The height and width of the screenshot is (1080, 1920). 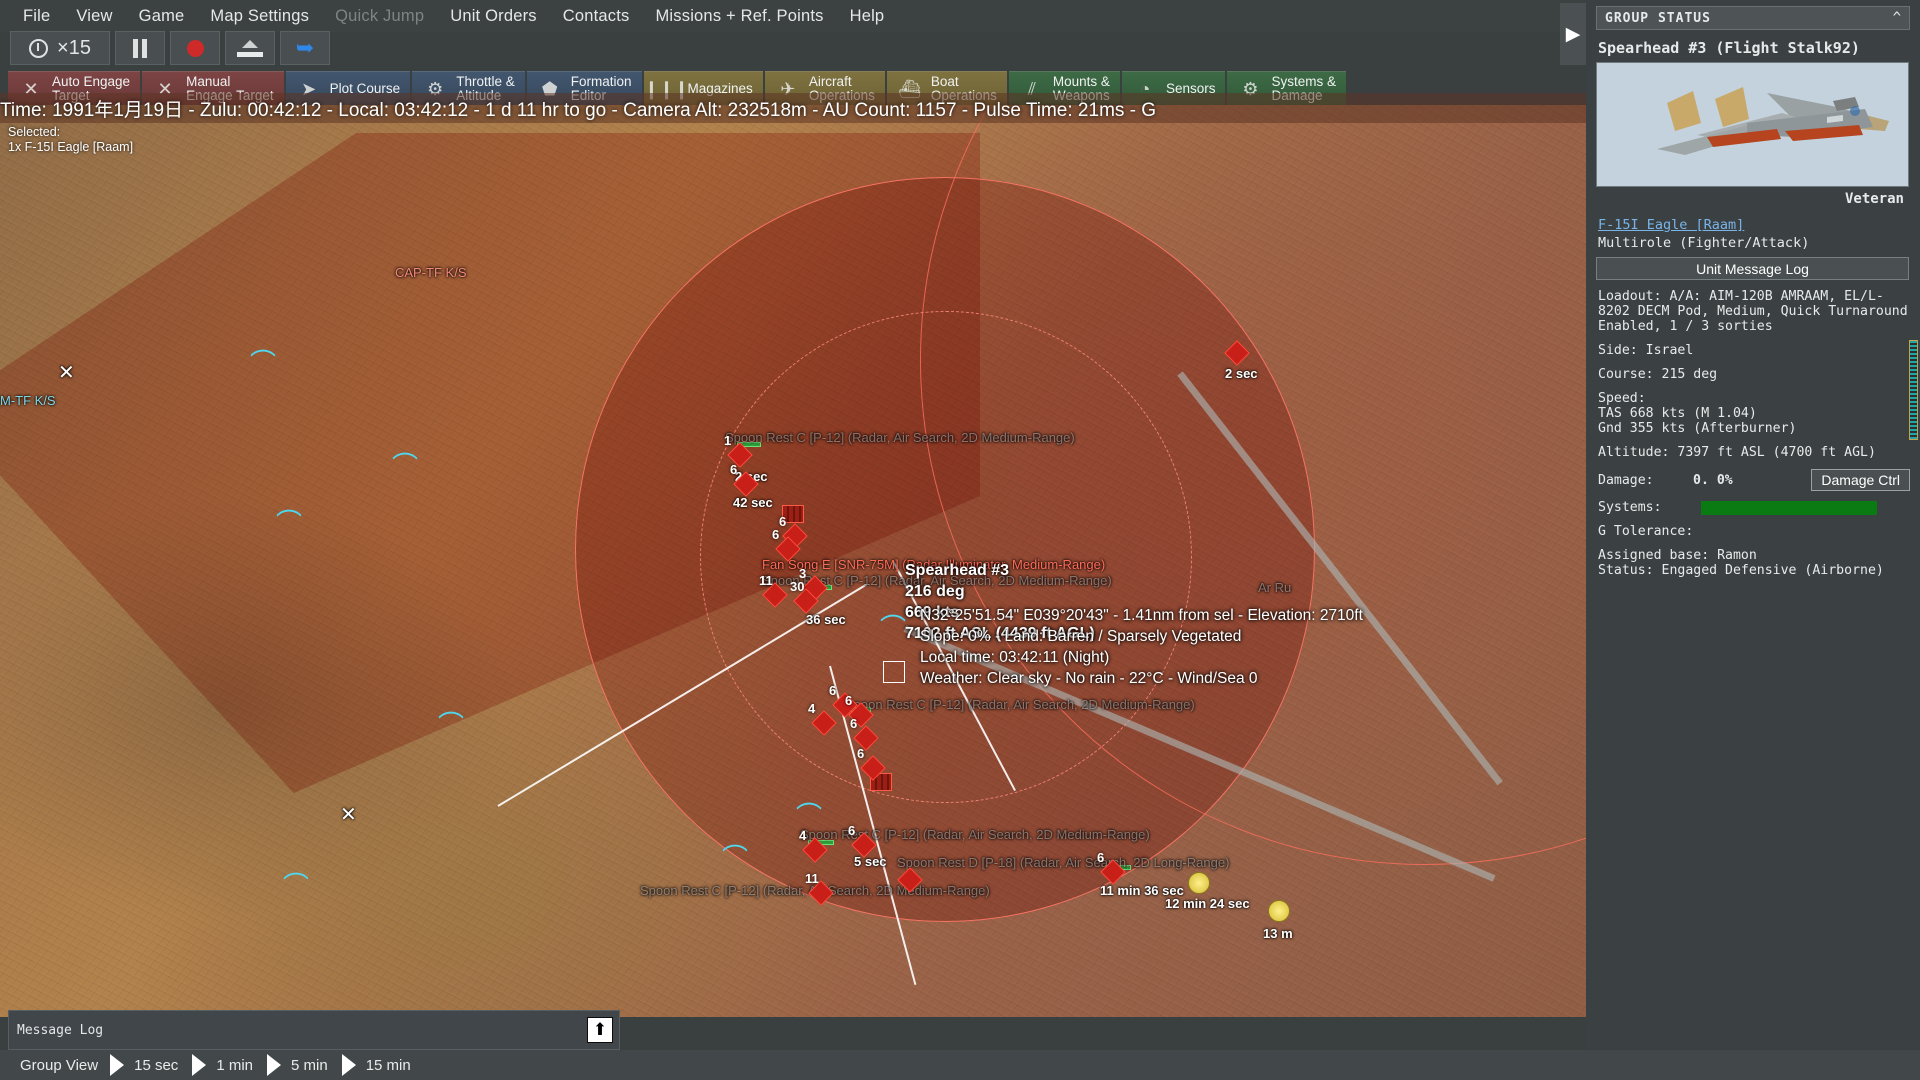 What do you see at coordinates (1754, 480) in the screenshot?
I see `damage-row: Damage: 0. 0% Damage Ctrl` at bounding box center [1754, 480].